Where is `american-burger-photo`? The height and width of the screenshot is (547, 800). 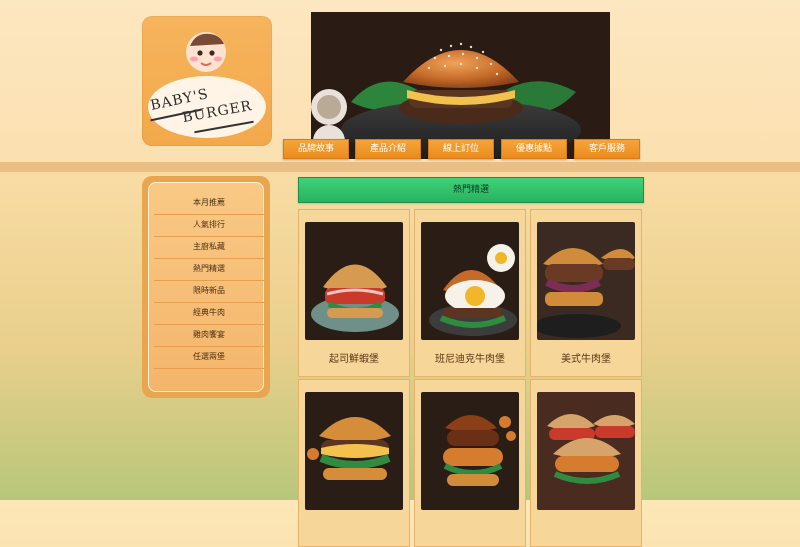 american-burger-photo is located at coordinates (586, 281).